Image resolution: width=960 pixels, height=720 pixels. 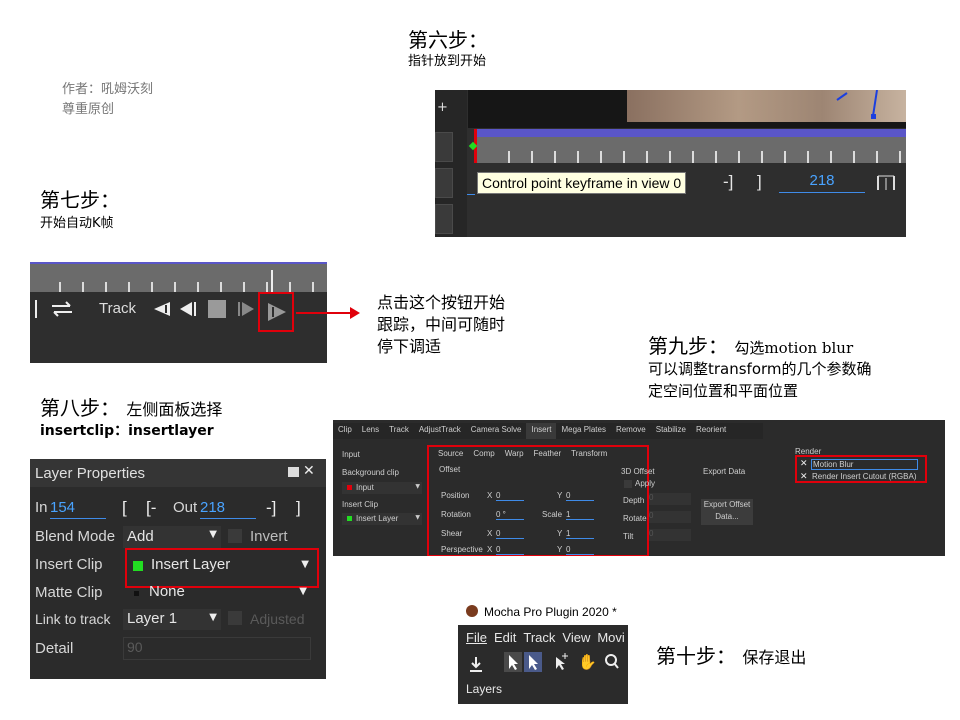 I want to click on rotation-field: 0 °, so click(x=510, y=515).